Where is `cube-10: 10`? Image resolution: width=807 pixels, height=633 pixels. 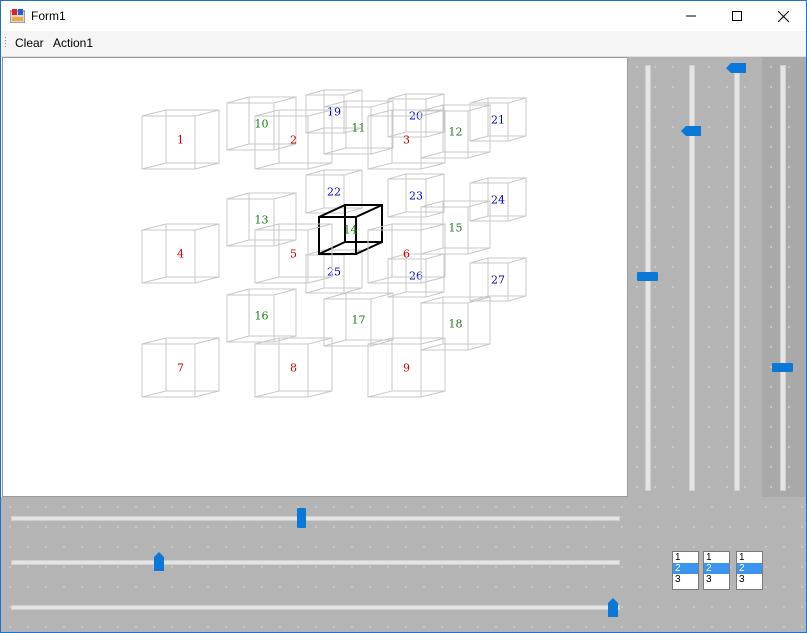 cube-10: 10 is located at coordinates (261, 123).